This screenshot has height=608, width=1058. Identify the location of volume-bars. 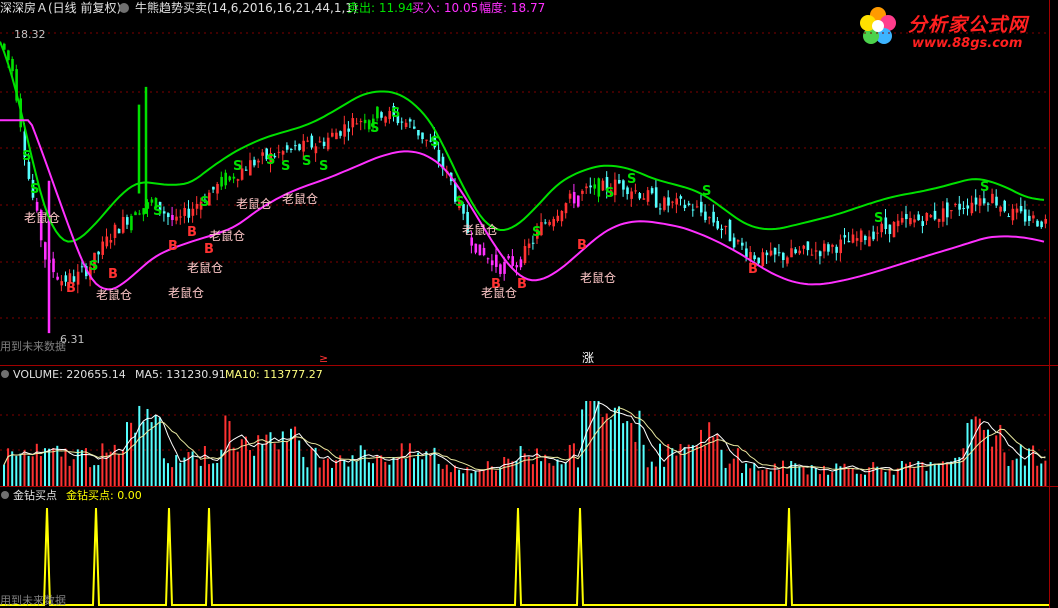
(525, 443).